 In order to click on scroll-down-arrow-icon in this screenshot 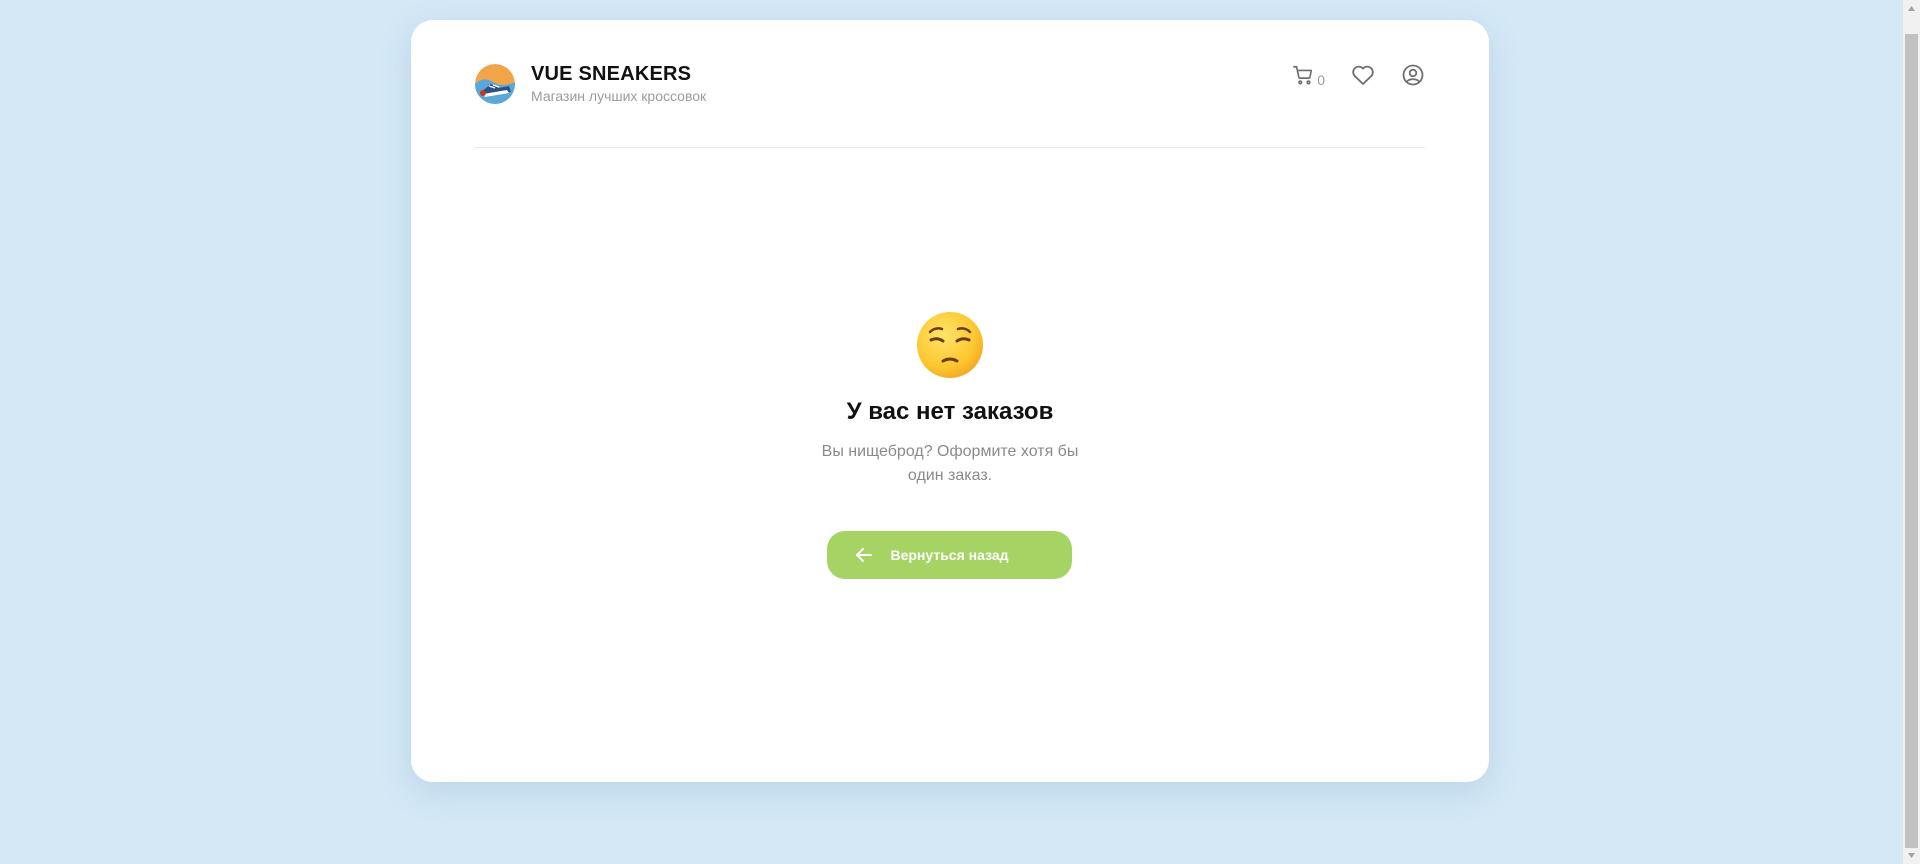, I will do `click(1911, 855)`.